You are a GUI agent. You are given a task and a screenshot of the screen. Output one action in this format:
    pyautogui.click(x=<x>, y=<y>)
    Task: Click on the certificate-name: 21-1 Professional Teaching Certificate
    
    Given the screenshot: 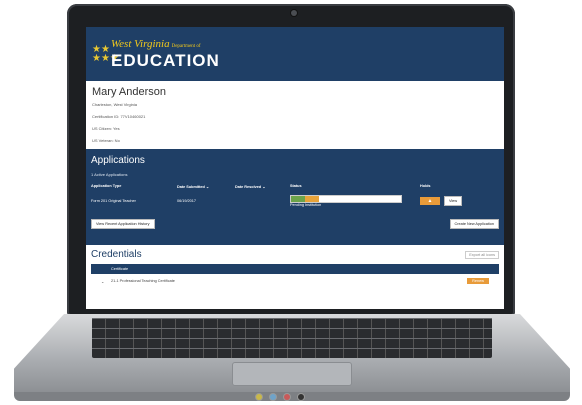 What is the action you would take?
    pyautogui.click(x=143, y=281)
    